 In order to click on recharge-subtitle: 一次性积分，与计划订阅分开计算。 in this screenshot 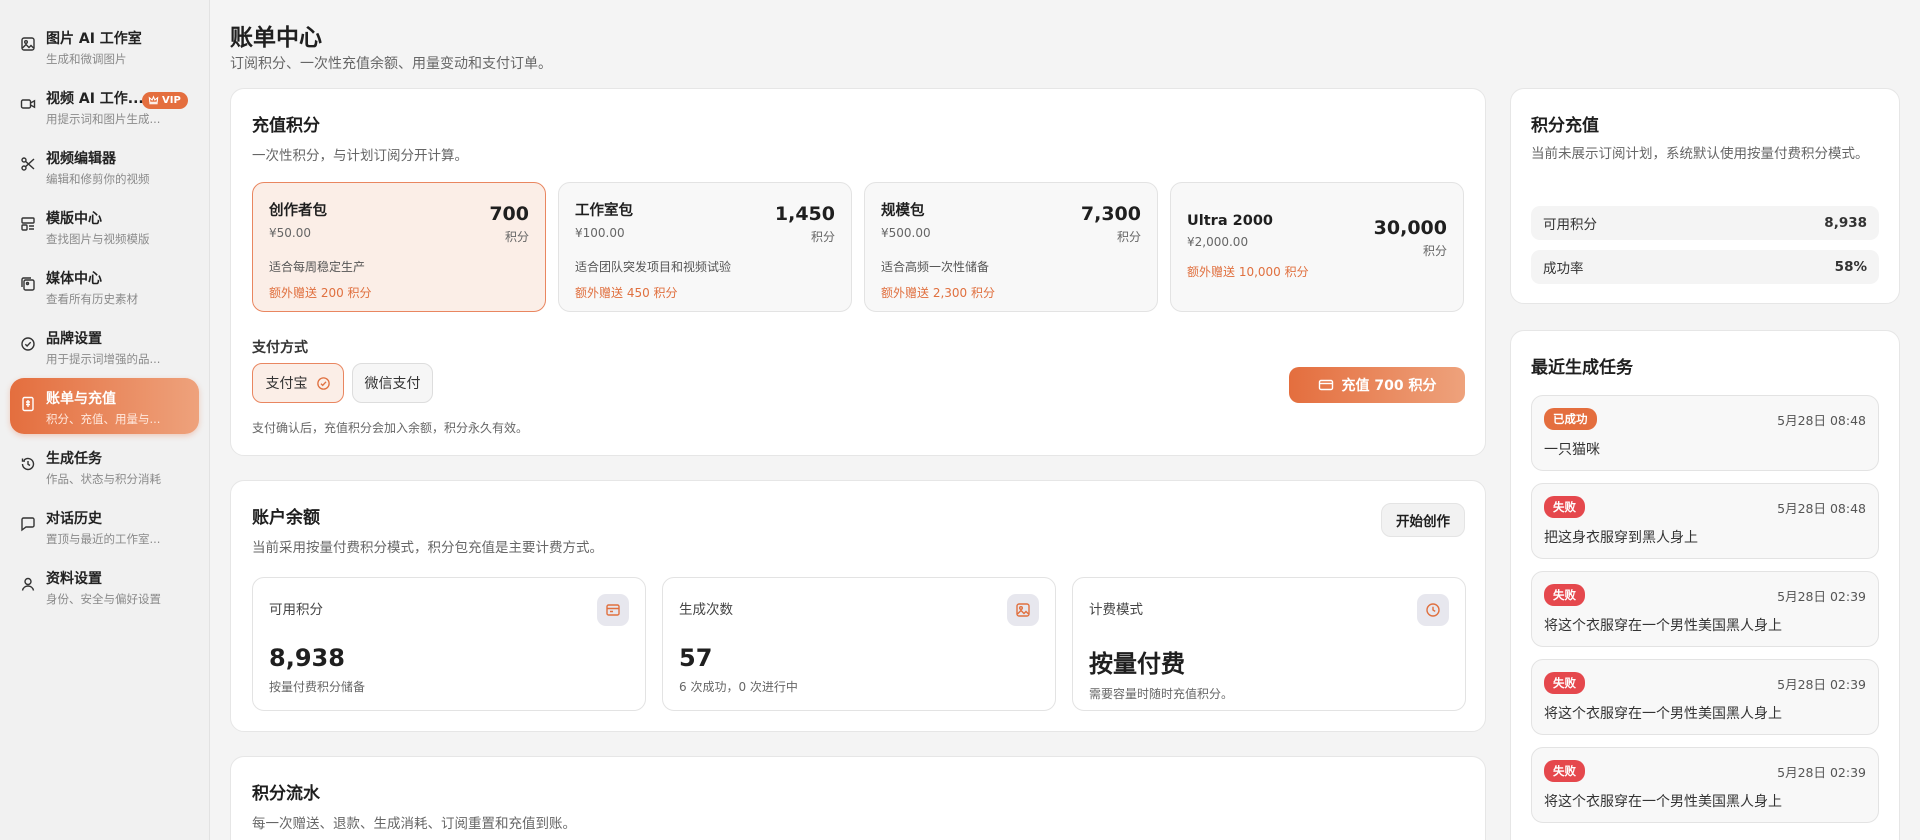, I will do `click(360, 156)`.